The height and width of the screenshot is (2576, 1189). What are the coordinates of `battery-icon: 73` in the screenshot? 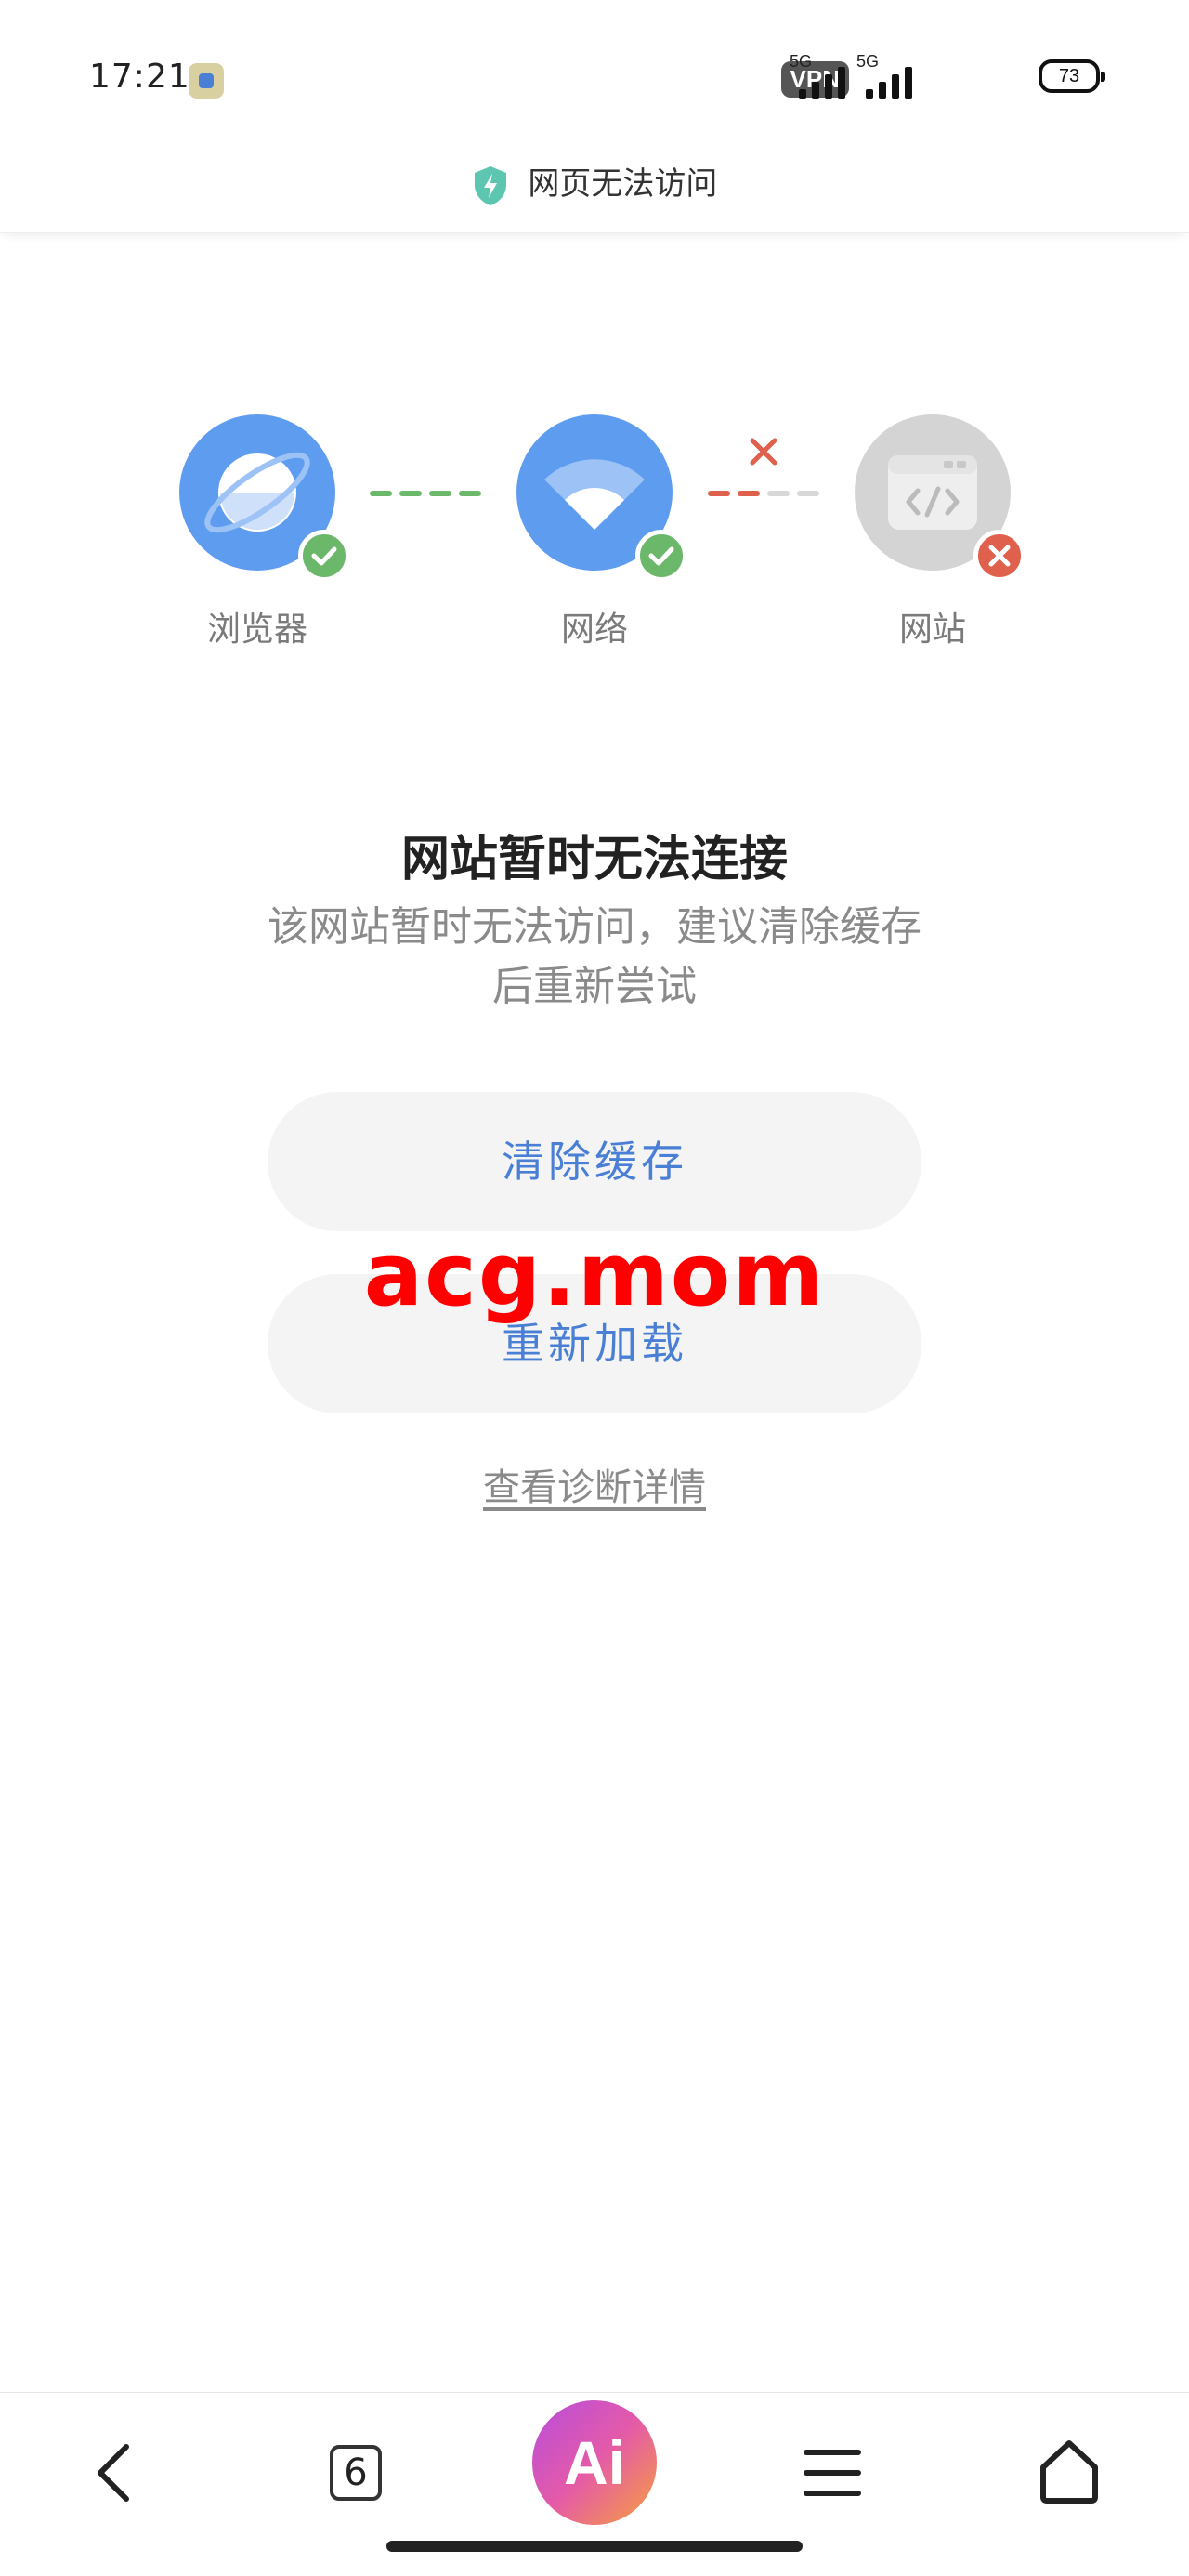 It's located at (1072, 76).